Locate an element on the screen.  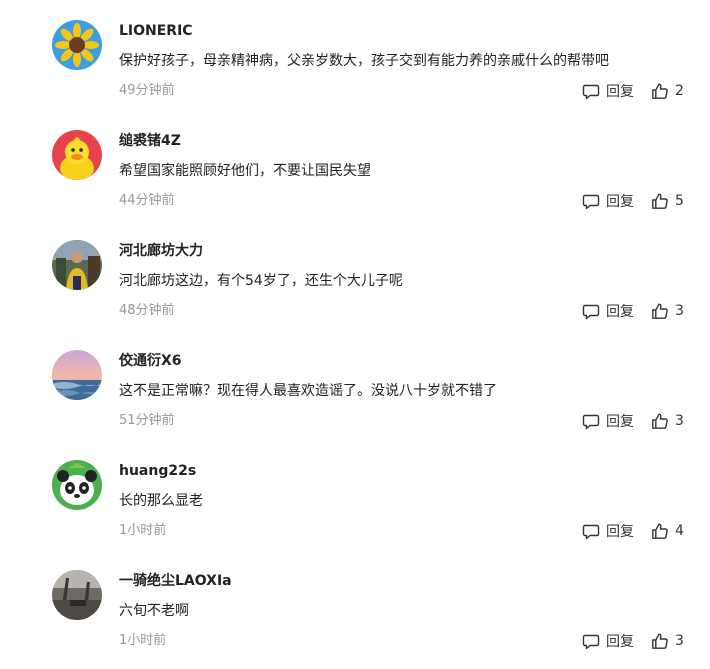
sunflower-avatar-icon is located at coordinates (77, 45).